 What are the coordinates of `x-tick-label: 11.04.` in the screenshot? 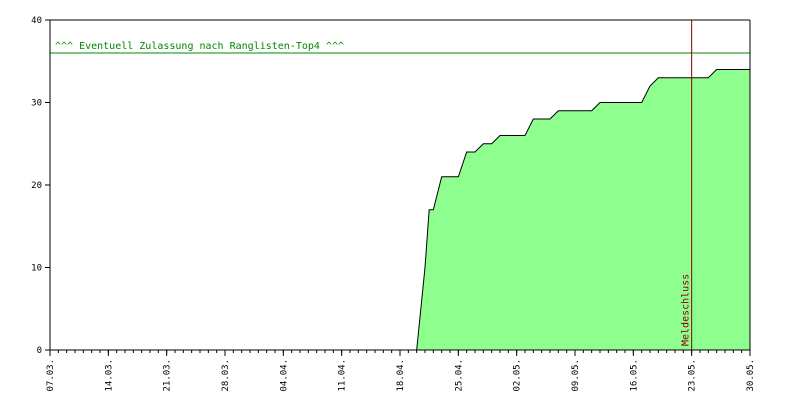 It's located at (343, 375).